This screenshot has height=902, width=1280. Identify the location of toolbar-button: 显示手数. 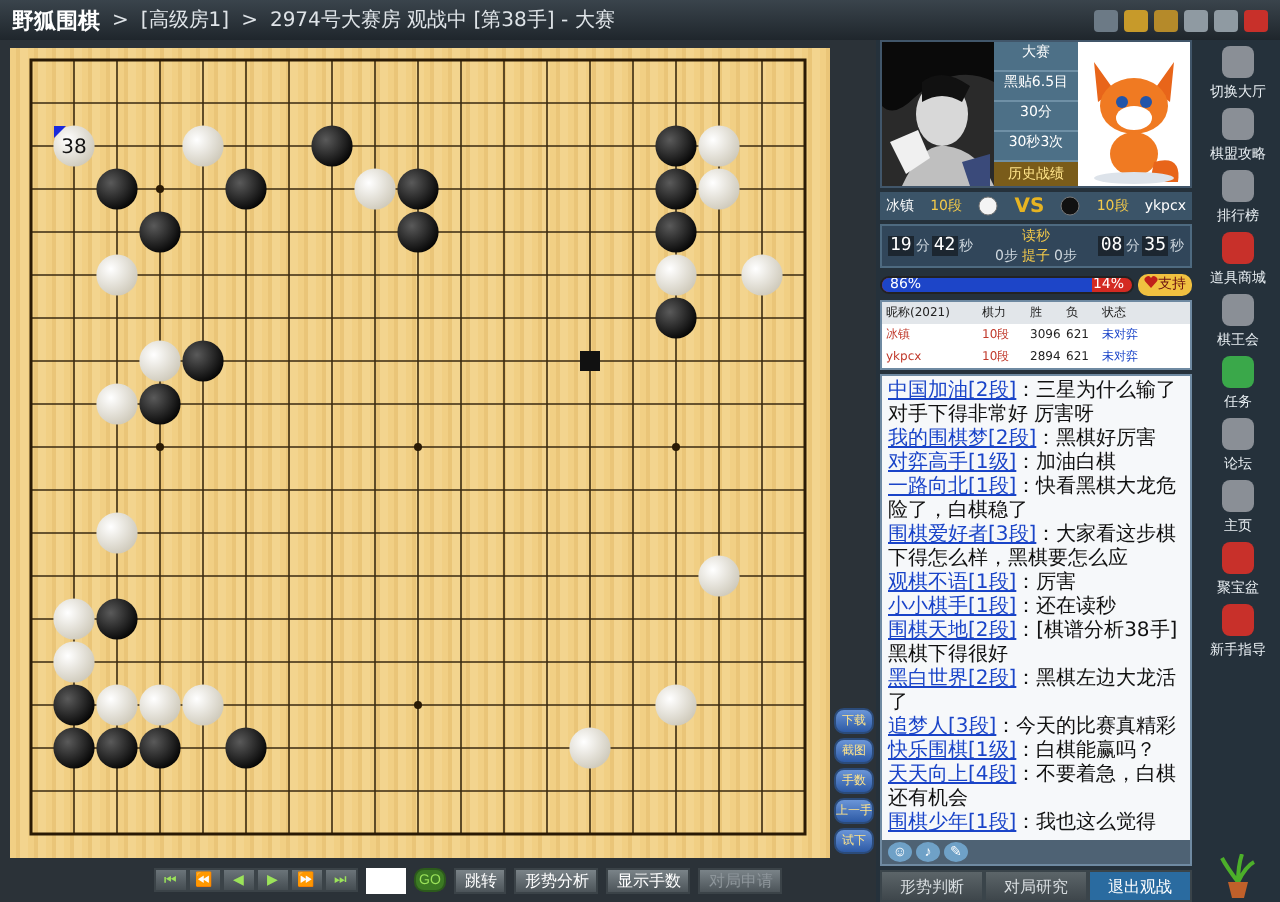
(648, 880).